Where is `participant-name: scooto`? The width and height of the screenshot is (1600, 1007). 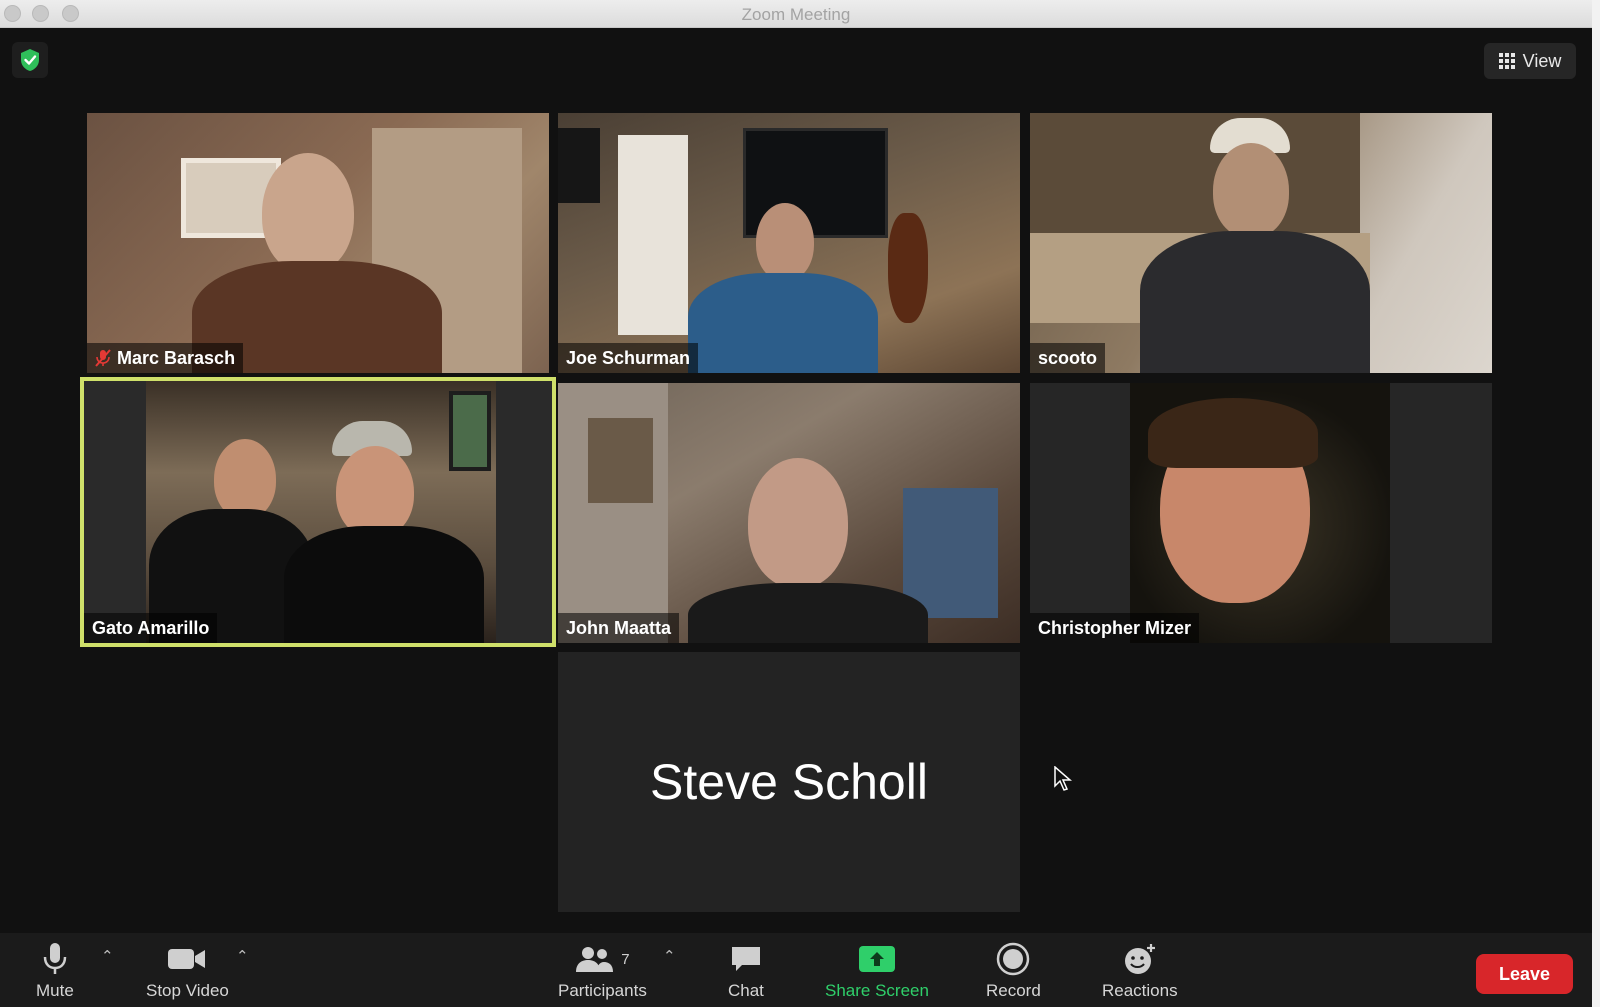 participant-name: scooto is located at coordinates (1068, 357).